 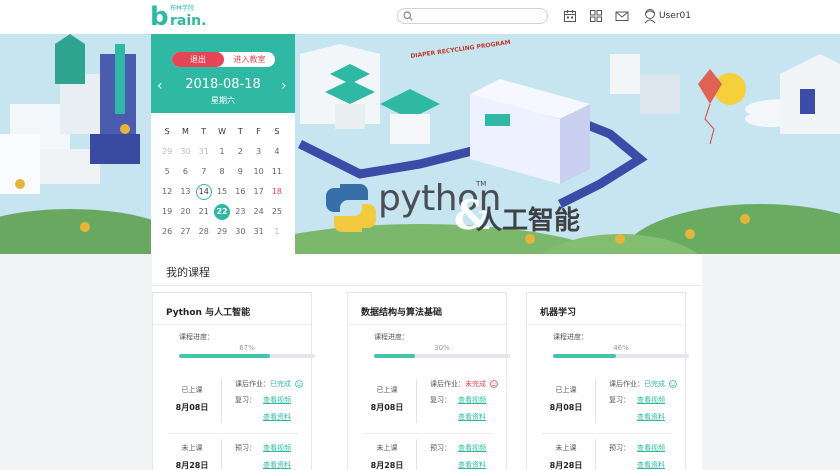 I want to click on user-avatar-icon, so click(x=650, y=16).